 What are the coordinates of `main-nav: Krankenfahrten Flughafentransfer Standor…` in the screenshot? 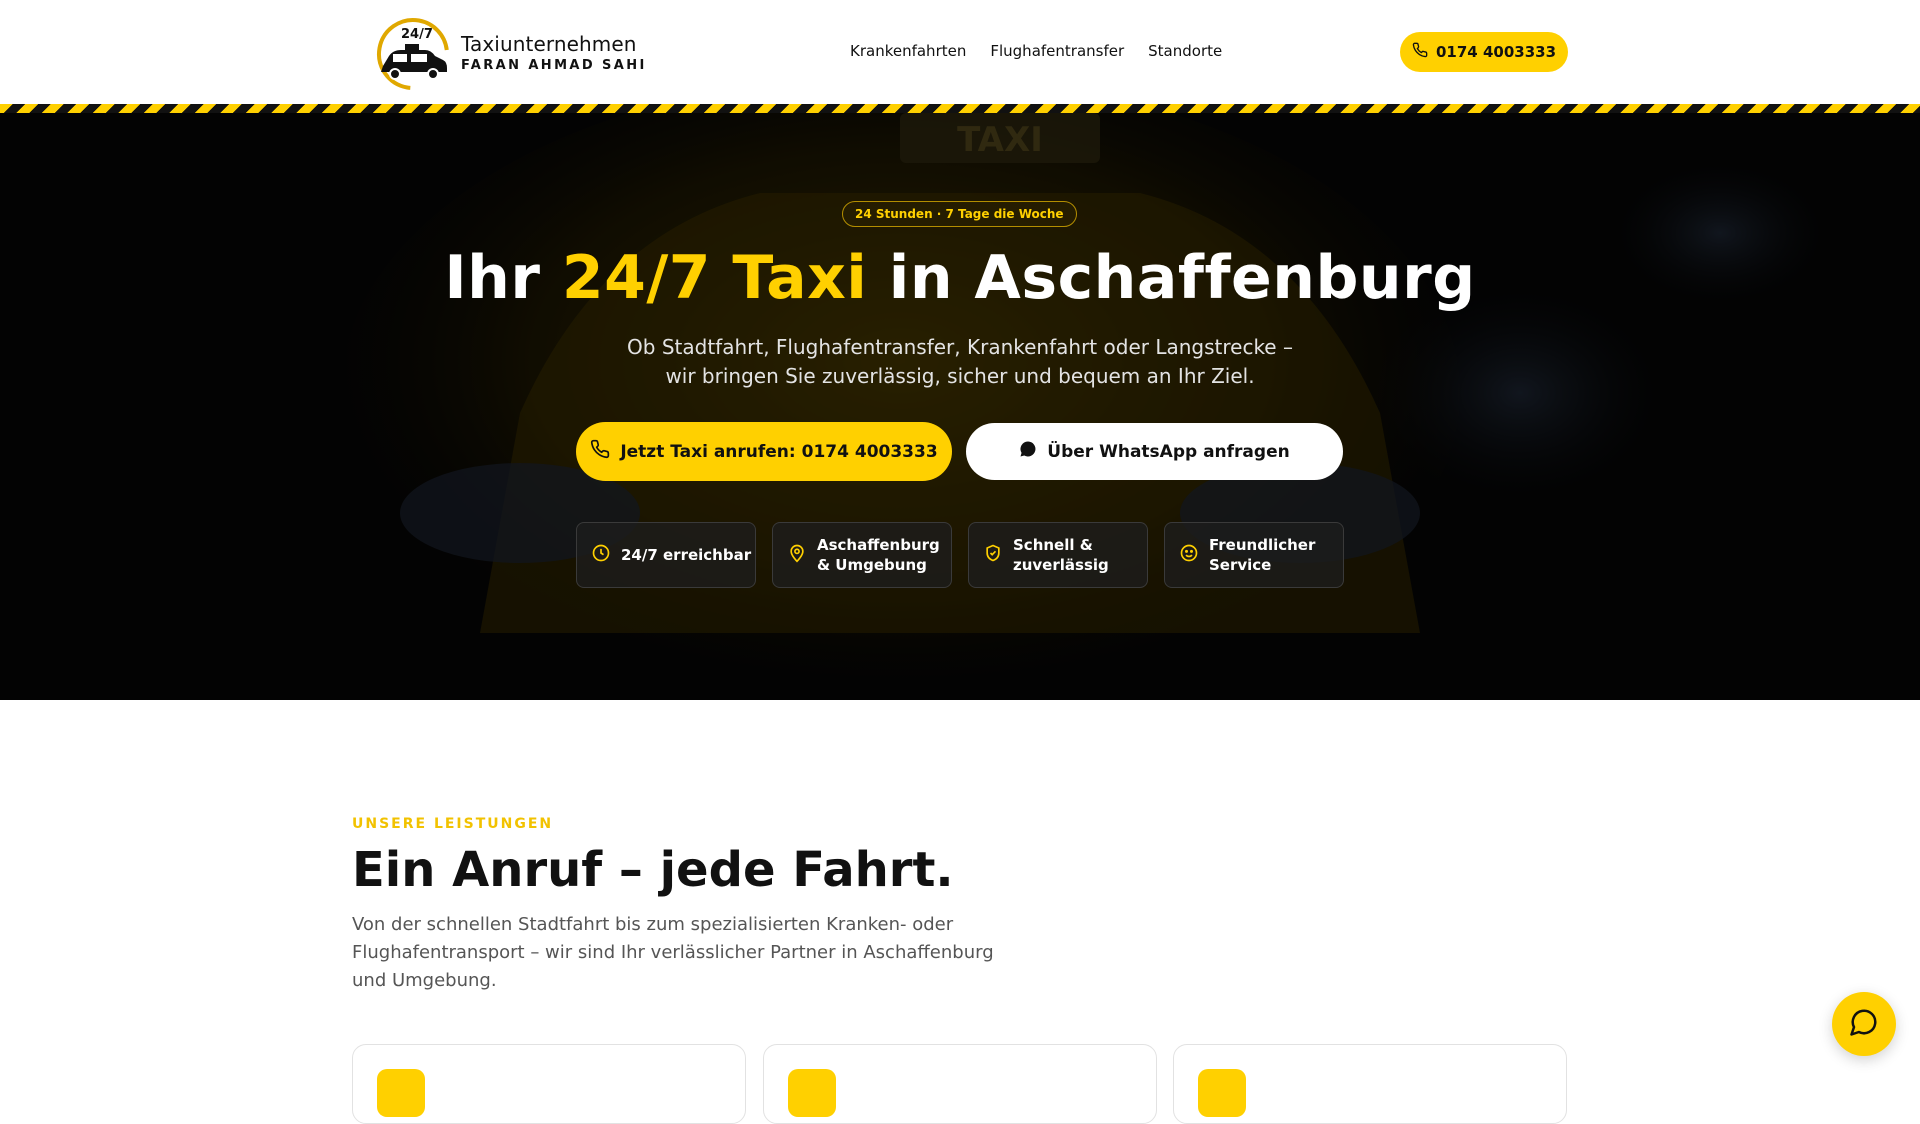 It's located at (1036, 51).